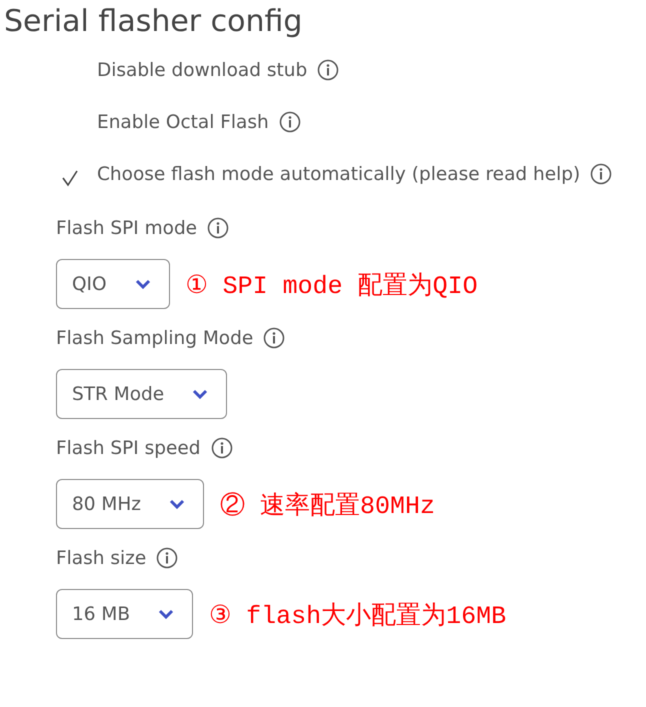  I want to click on dropdown: QIO, so click(113, 284).